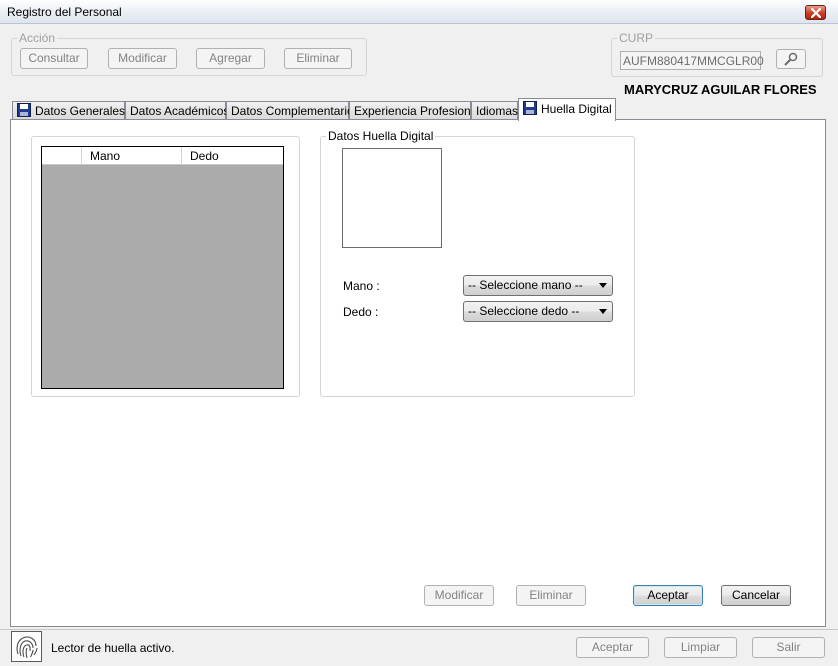 The width and height of the screenshot is (838, 666). I want to click on key-search-icon, so click(791, 59).